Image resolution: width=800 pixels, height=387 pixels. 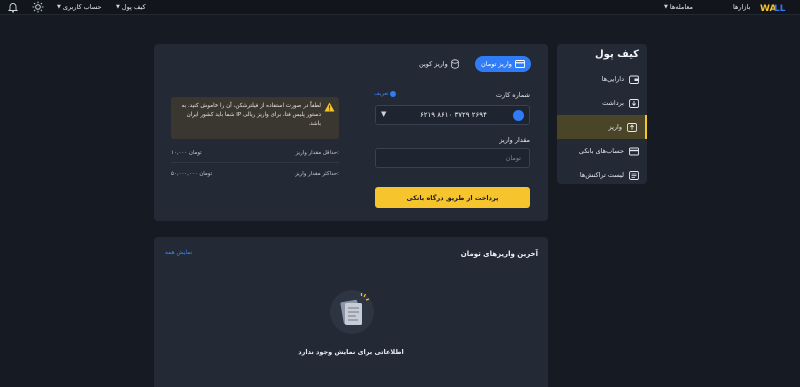 What do you see at coordinates (617, 54) in the screenshot?
I see `sidebar-title: کیف پول` at bounding box center [617, 54].